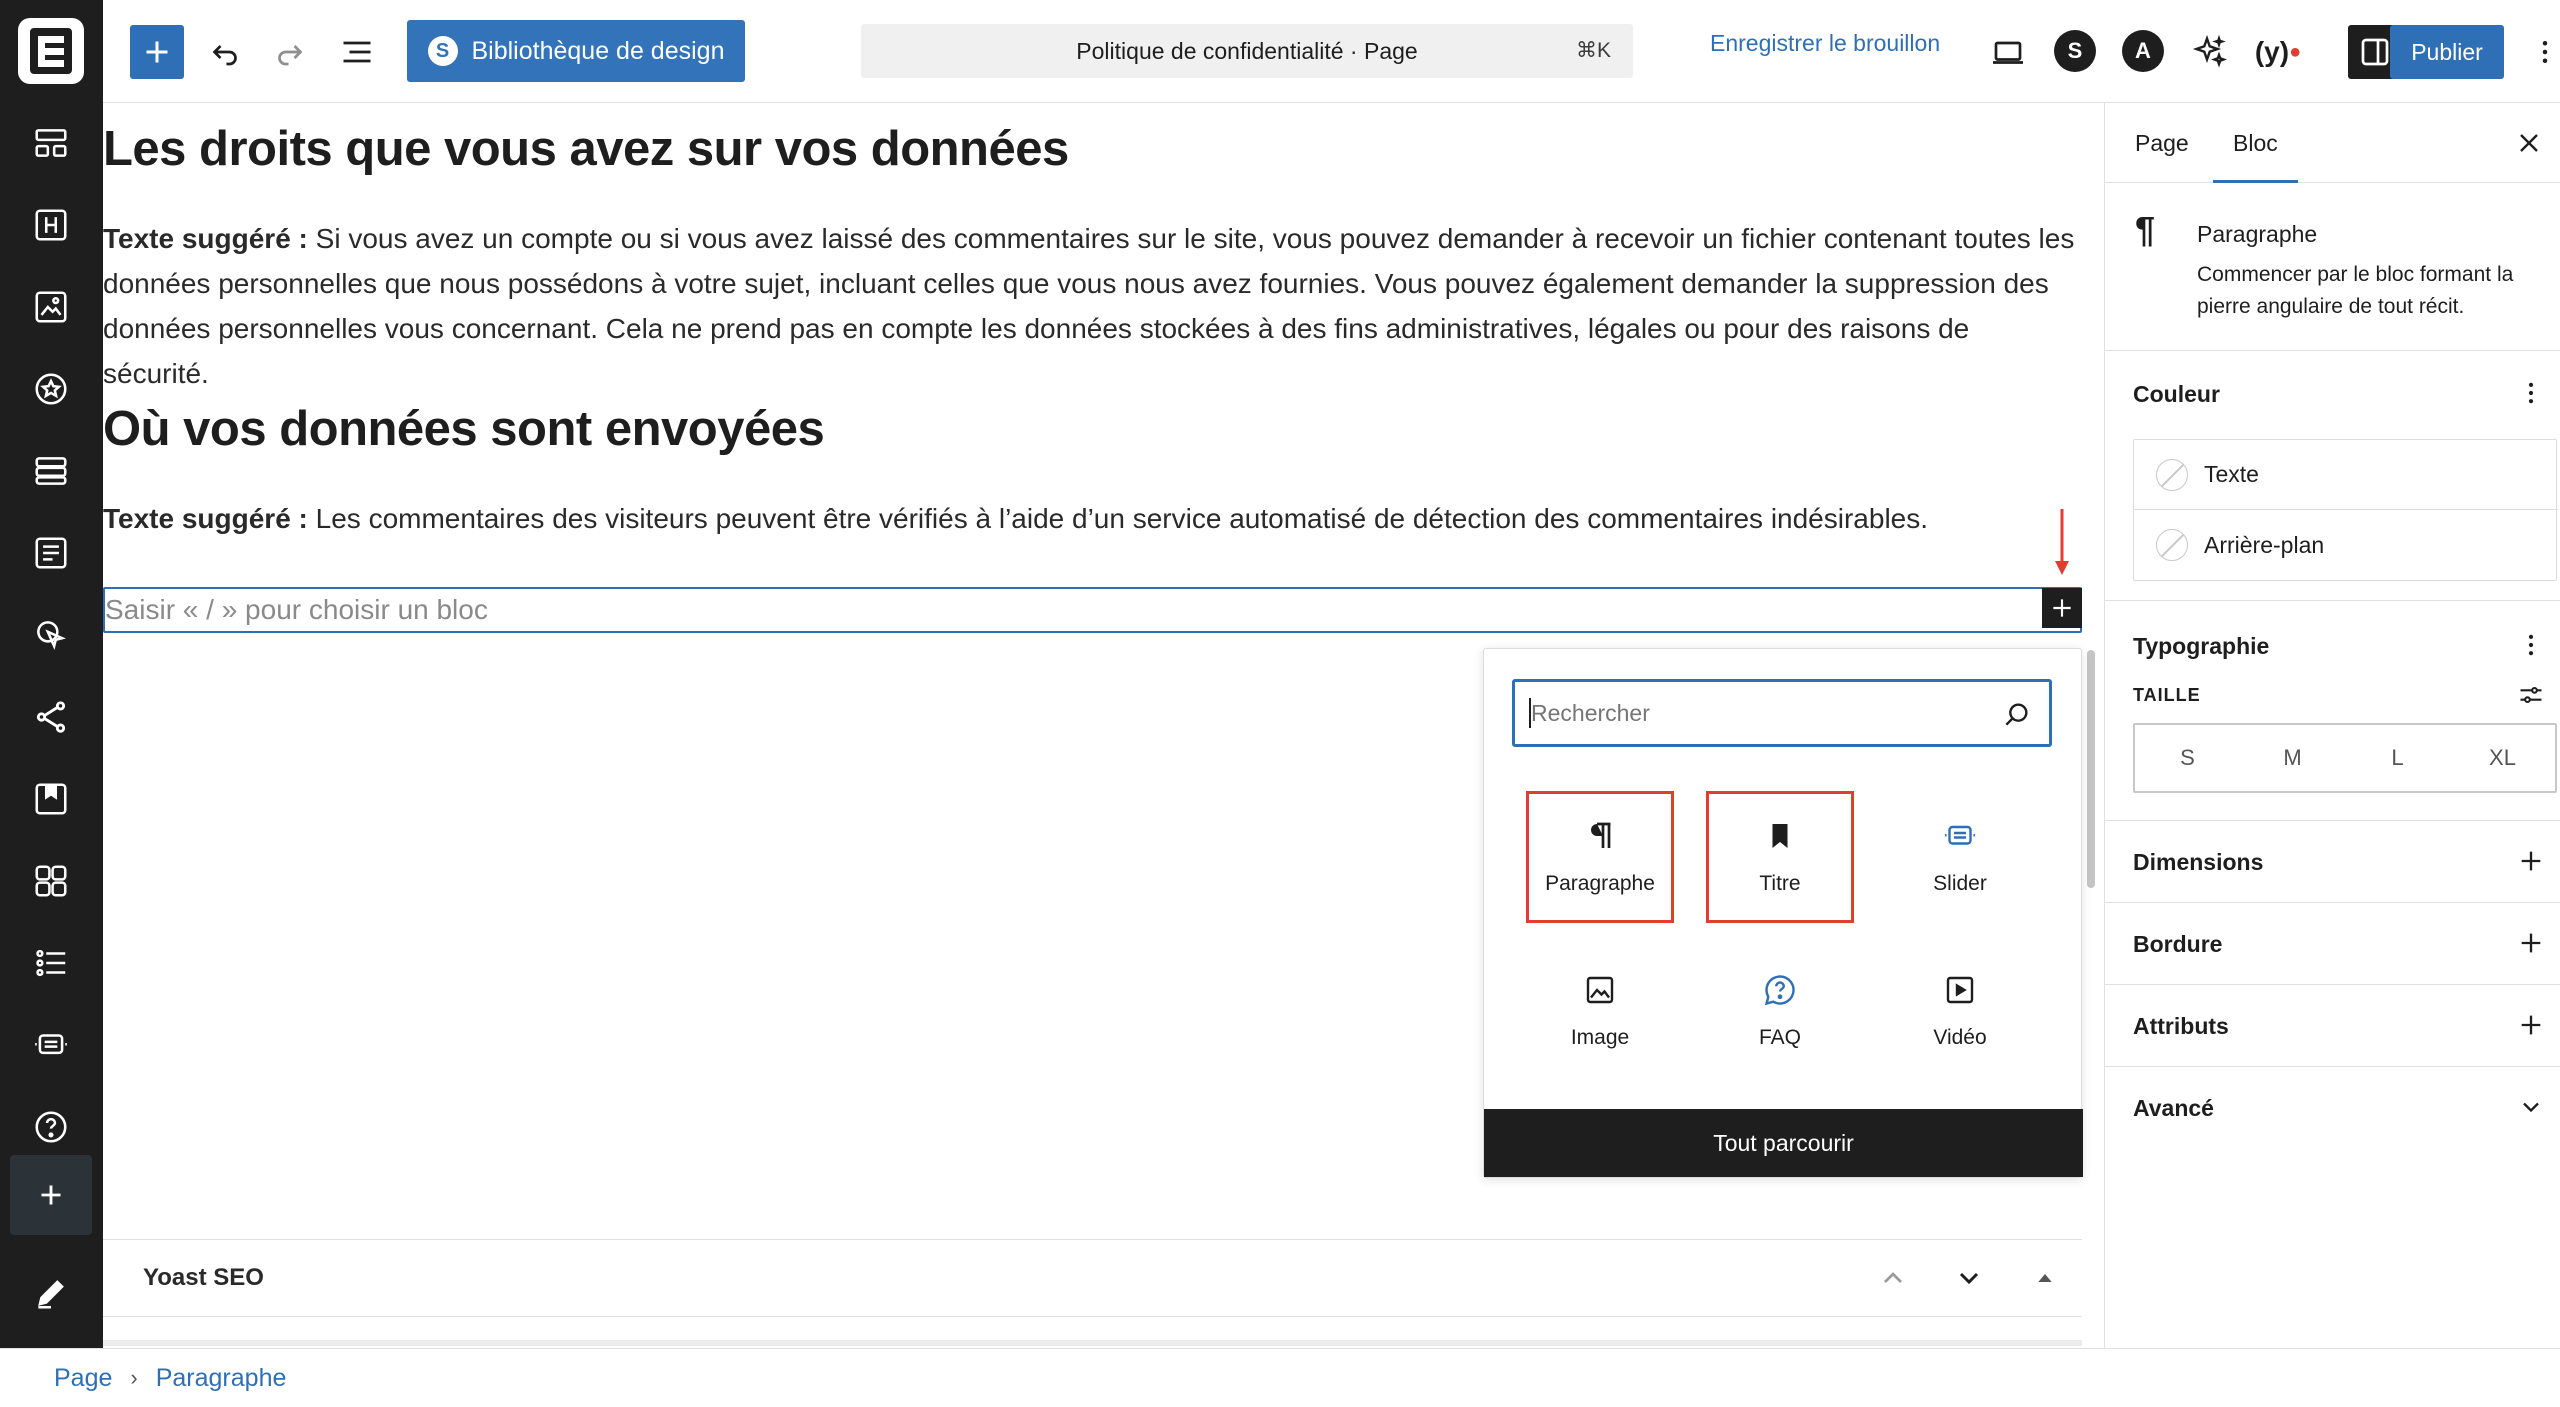 The image size is (2560, 1407). I want to click on block-paragraph: Paragraphe, so click(1600, 857).